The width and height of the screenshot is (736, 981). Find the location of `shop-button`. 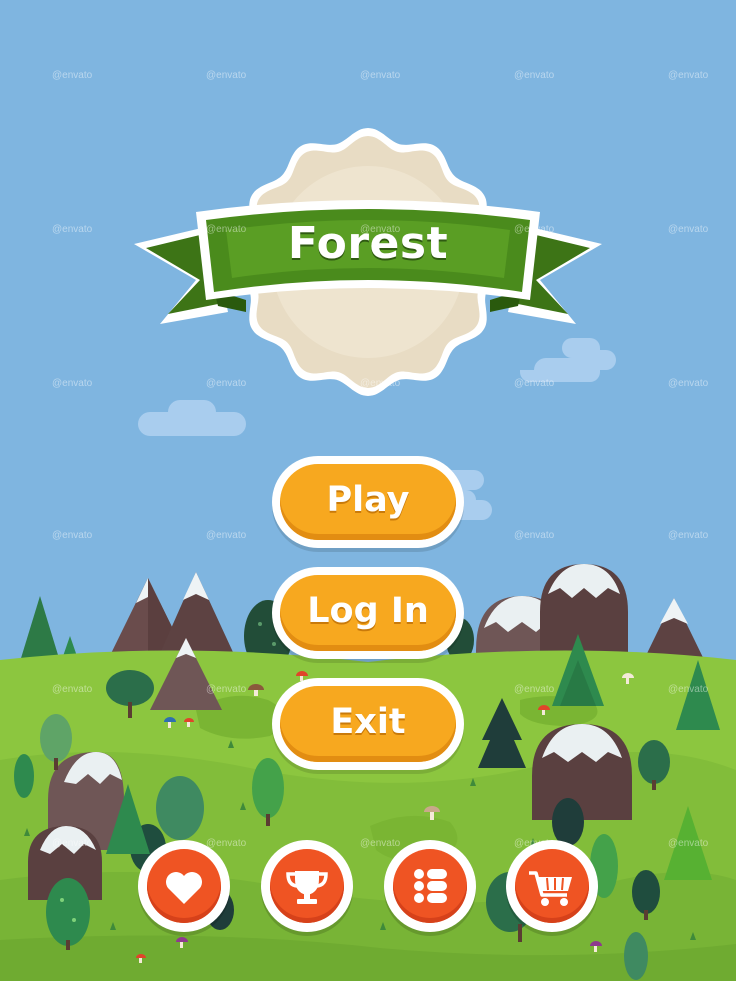

shop-button is located at coordinates (552, 886).